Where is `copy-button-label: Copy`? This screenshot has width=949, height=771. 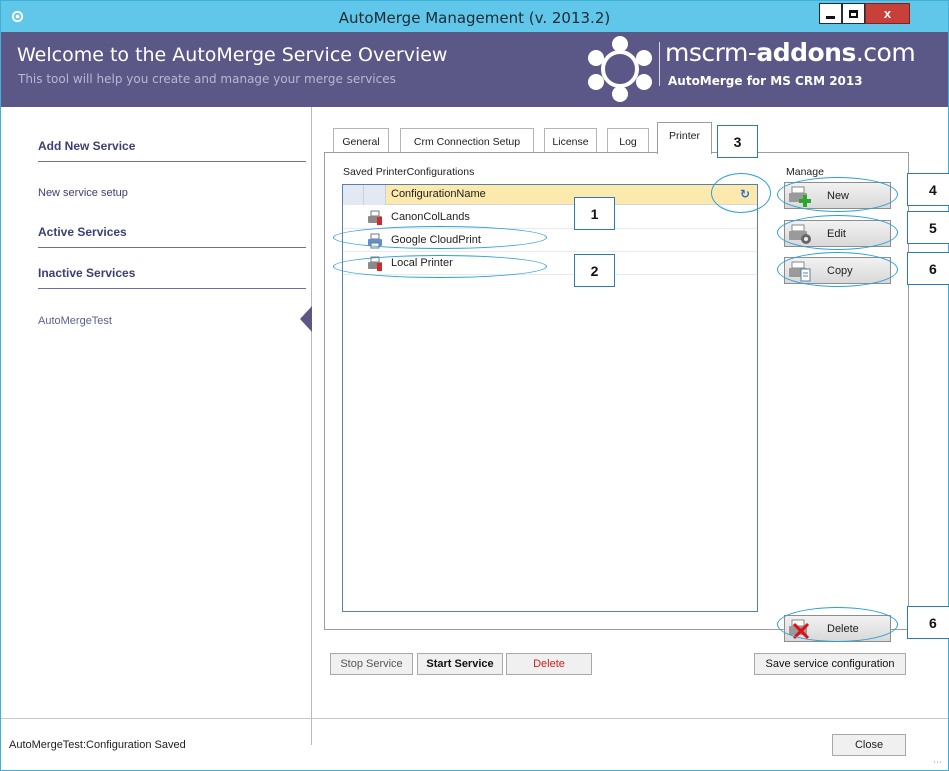
copy-button-label: Copy is located at coordinates (840, 271).